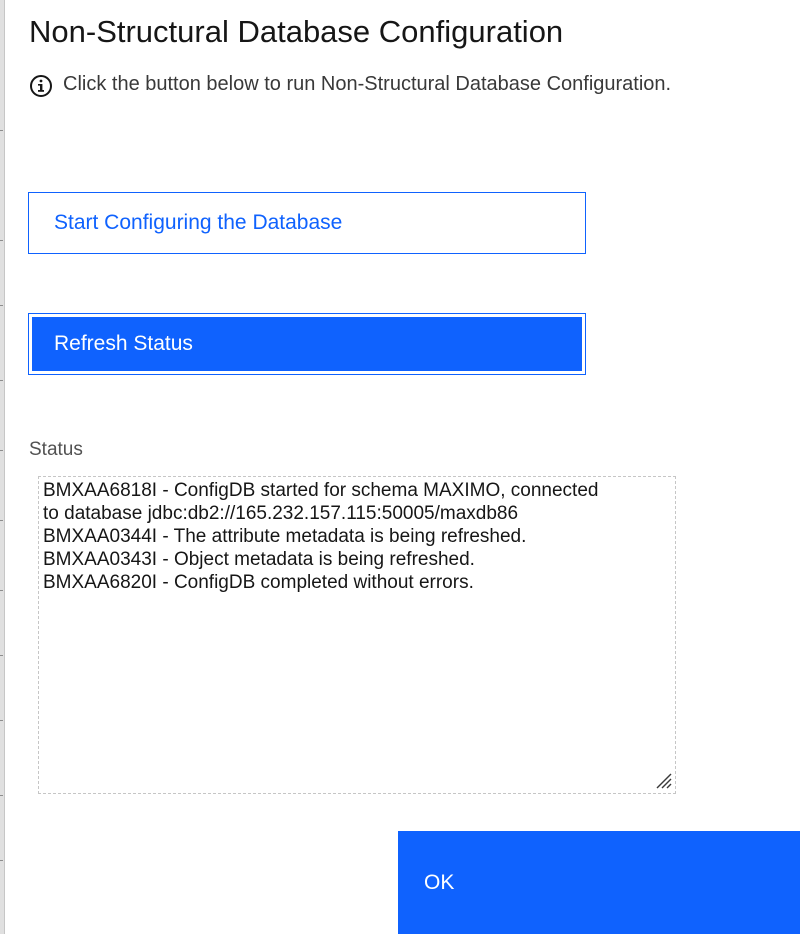 Image resolution: width=800 pixels, height=934 pixels. I want to click on status-label: Status, so click(56, 449).